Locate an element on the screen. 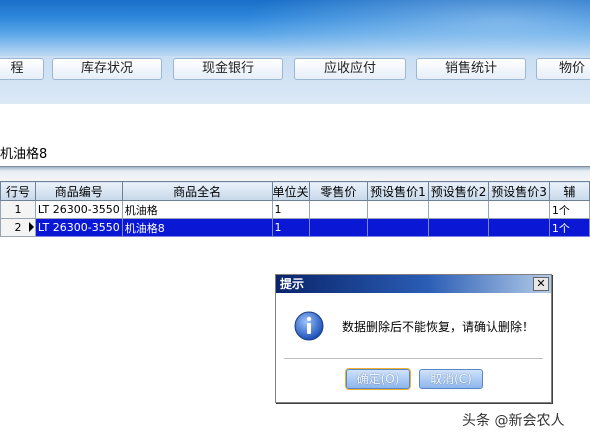 This screenshot has height=441, width=590. row-number-text: 2 is located at coordinates (18, 227).